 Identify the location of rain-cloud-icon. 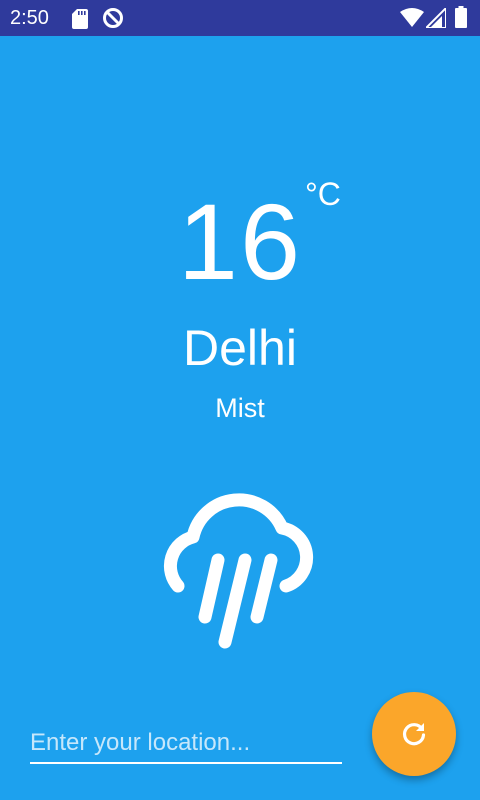
(238, 571).